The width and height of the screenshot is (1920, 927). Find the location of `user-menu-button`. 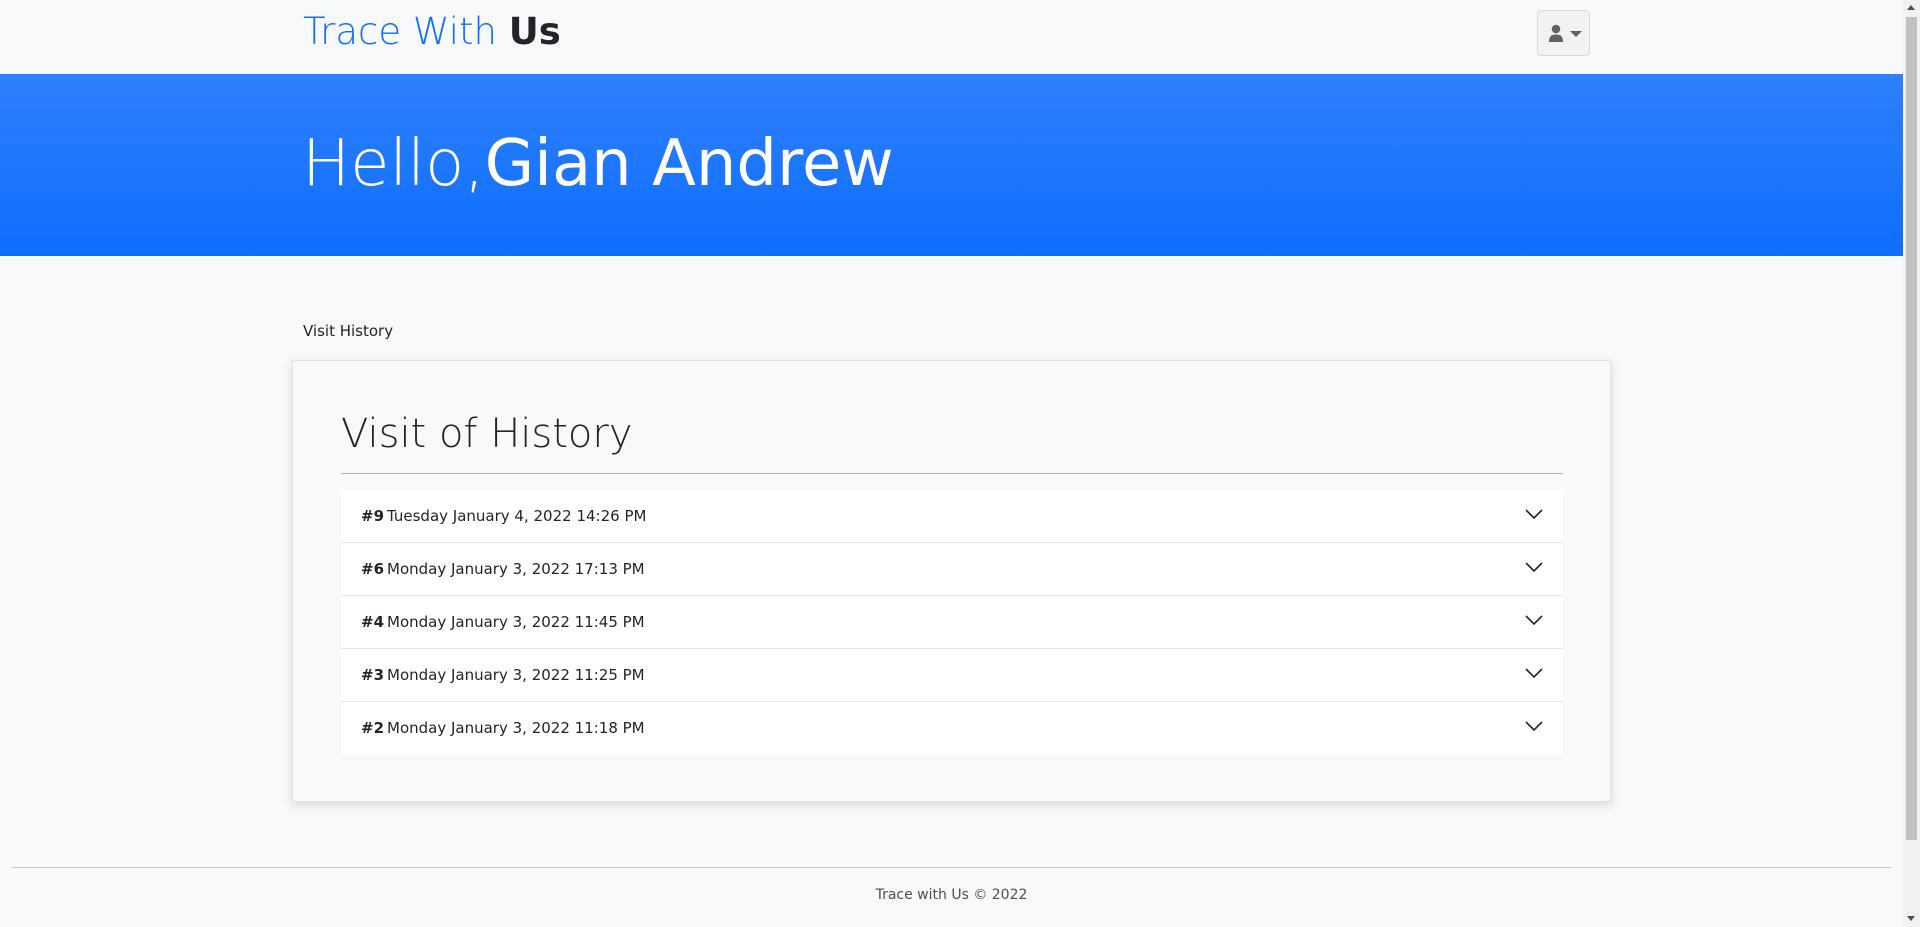

user-menu-button is located at coordinates (1563, 33).